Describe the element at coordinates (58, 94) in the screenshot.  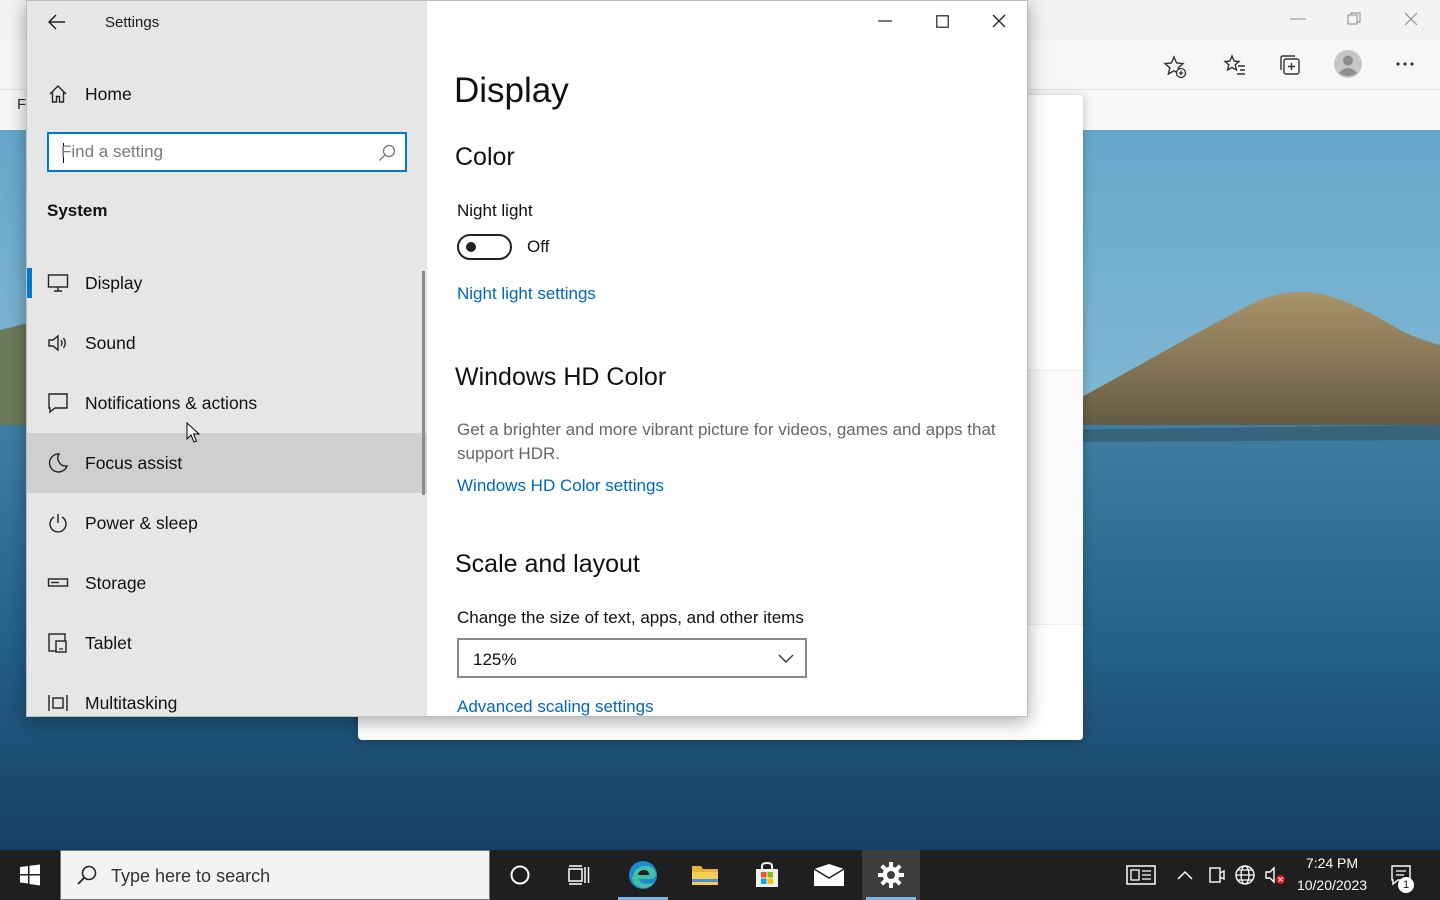
I see `home-icon` at that location.